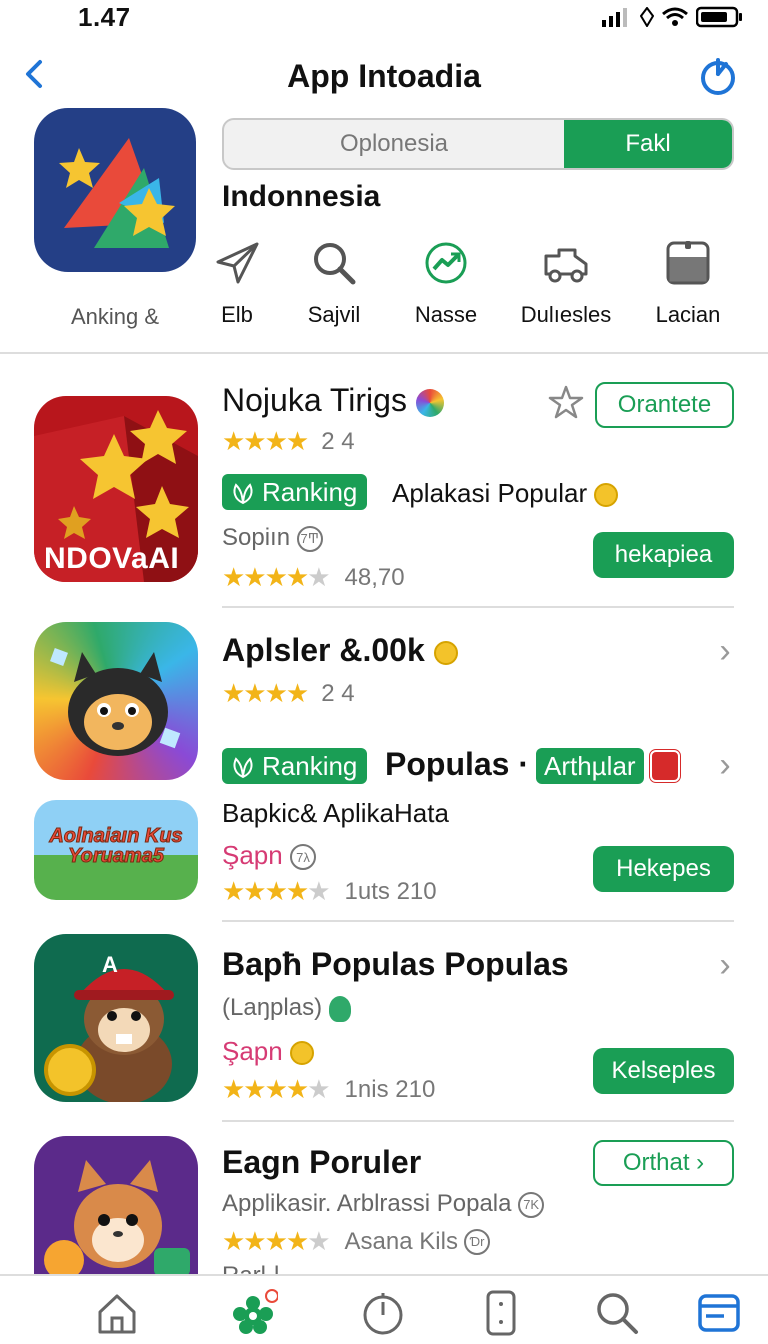 This screenshot has width=768, height=1344. Describe the element at coordinates (614, 17) in the screenshot. I see `signal-icon` at that location.